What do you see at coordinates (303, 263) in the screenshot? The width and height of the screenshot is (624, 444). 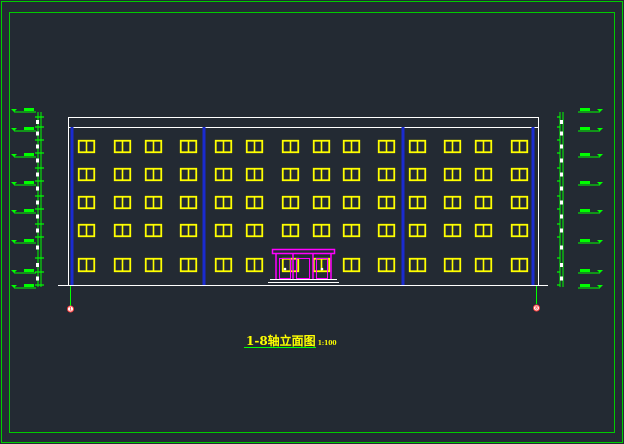 I see `entrance-canopy` at bounding box center [303, 263].